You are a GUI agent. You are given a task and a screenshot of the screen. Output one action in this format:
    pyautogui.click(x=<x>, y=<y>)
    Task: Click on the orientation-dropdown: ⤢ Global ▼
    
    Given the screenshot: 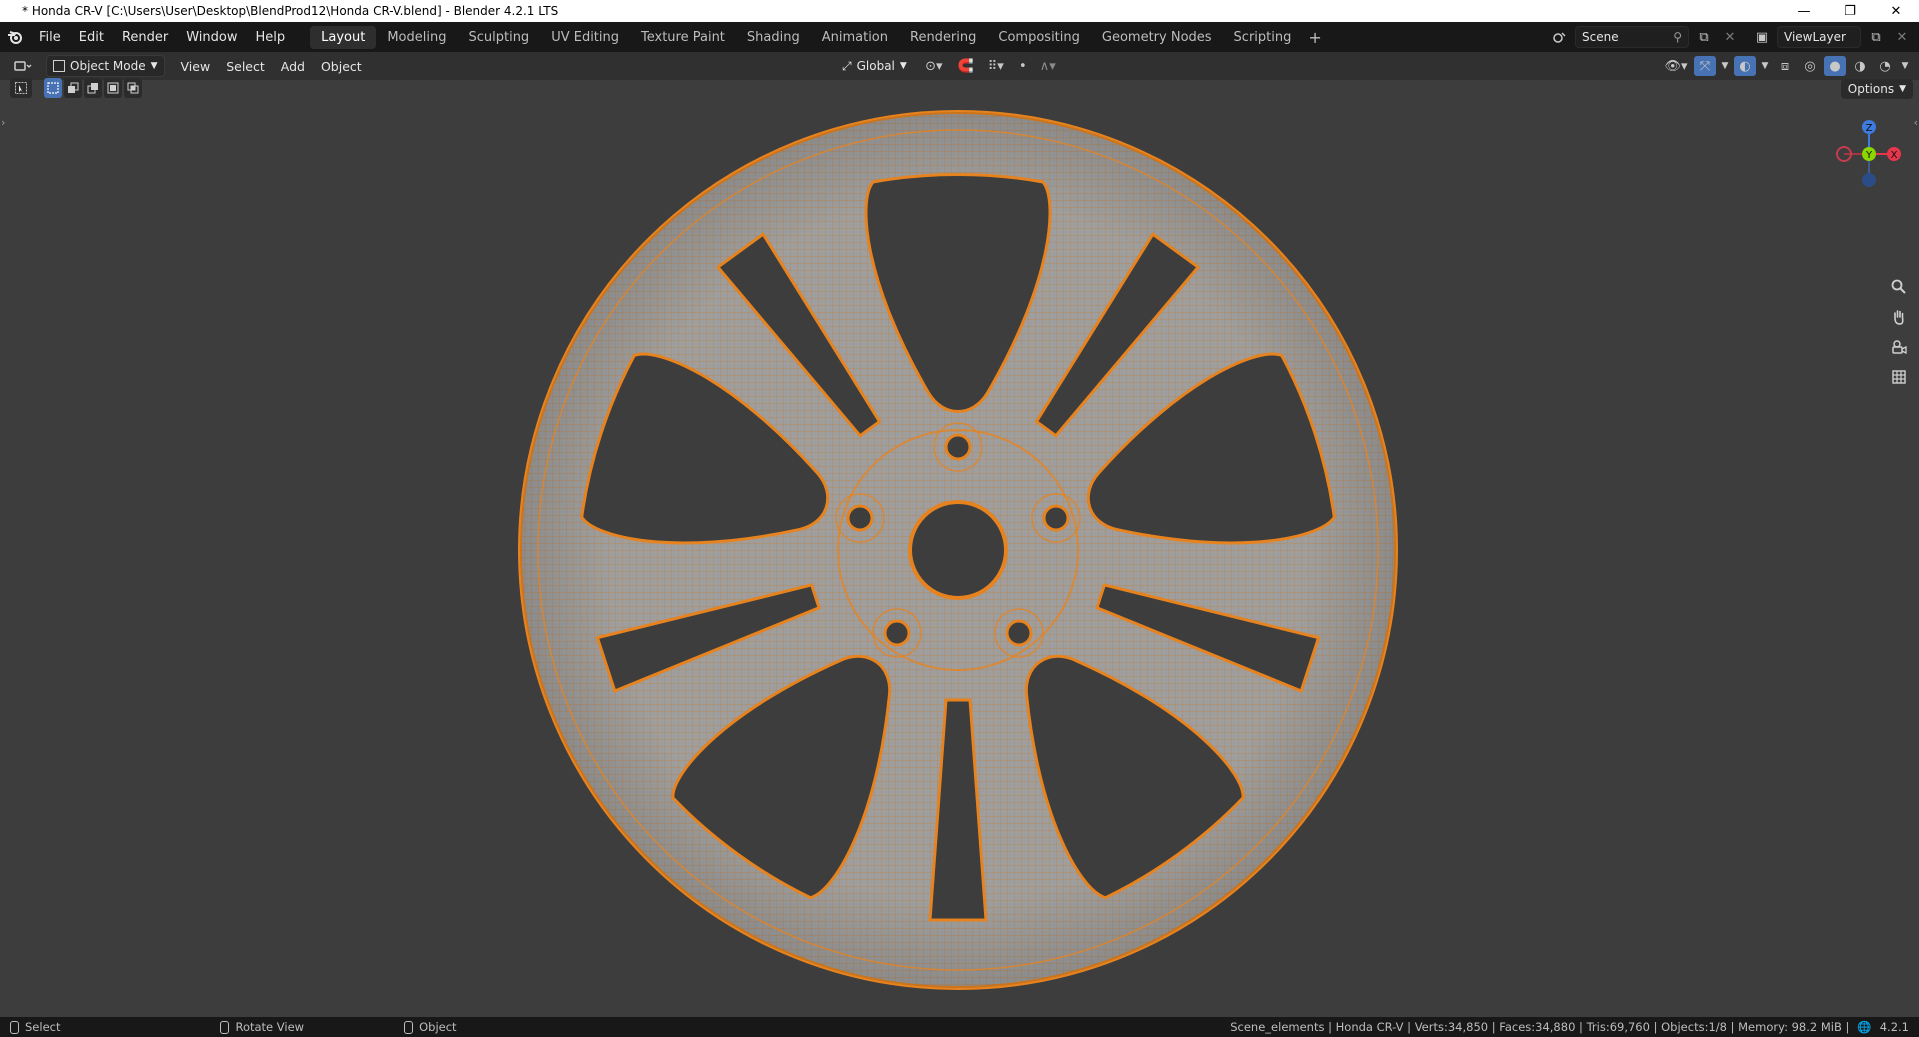 What is the action you would take?
    pyautogui.click(x=874, y=66)
    